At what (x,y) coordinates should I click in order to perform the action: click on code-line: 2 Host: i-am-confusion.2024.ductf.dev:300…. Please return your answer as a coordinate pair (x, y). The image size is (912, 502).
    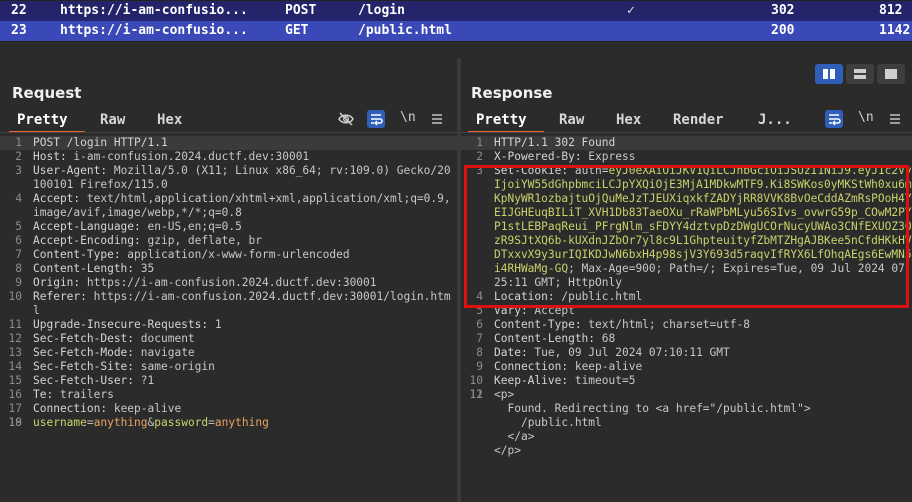
    Looking at the image, I should click on (228, 157).